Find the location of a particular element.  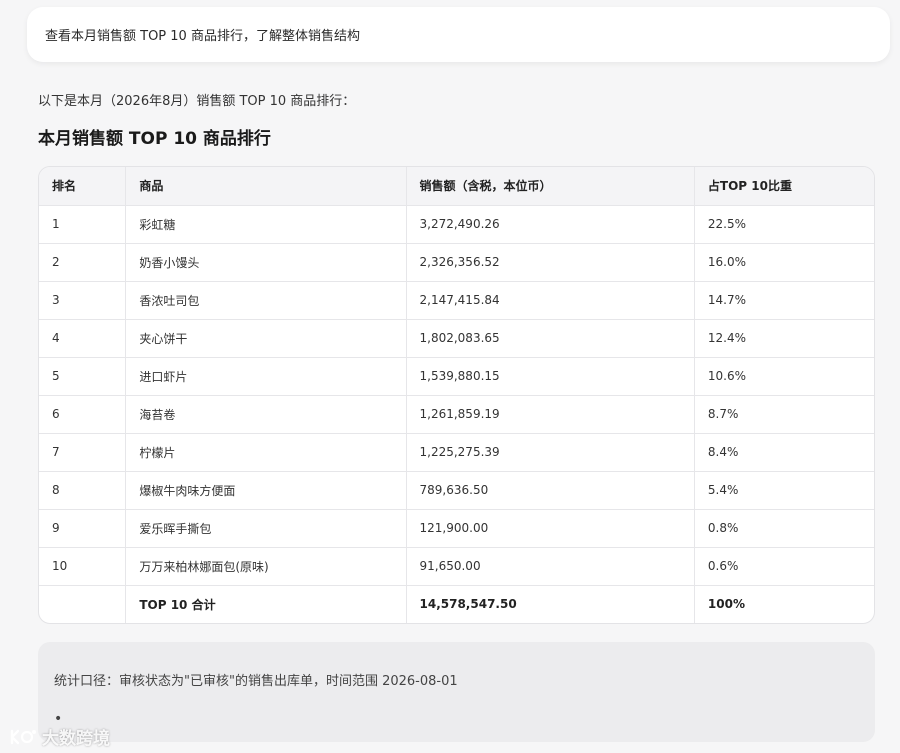

table-header-row: 排名 商品 销售额（含税，本位币） 占TOP 10比重 is located at coordinates (456, 186).